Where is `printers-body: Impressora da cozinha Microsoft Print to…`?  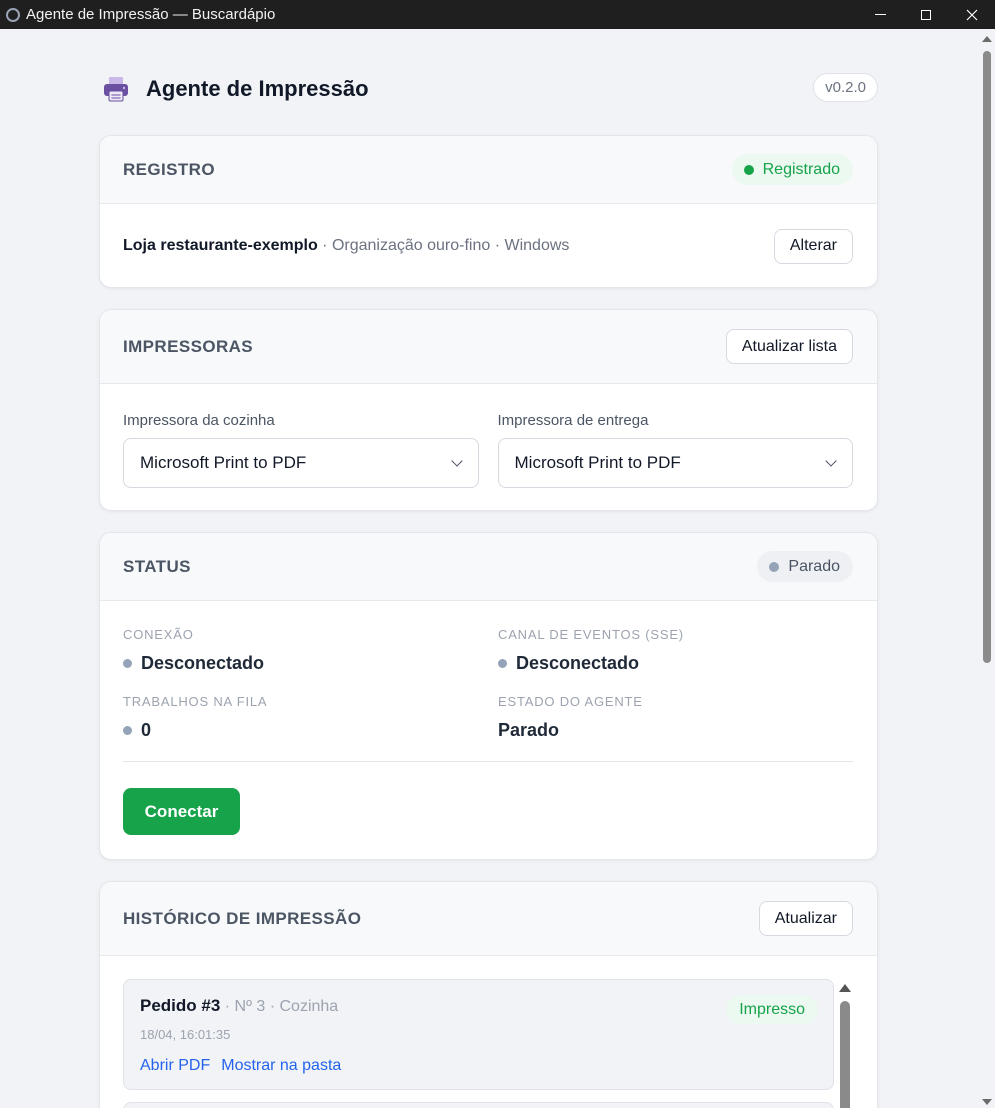
printers-body: Impressora da cozinha Microsoft Print to… is located at coordinates (488, 447).